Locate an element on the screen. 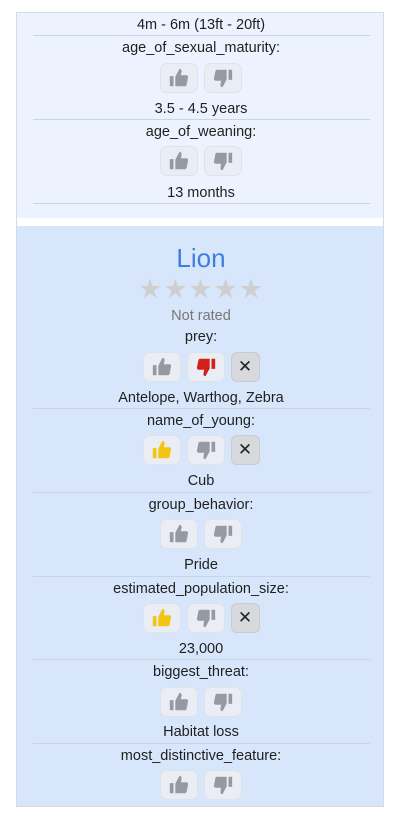 The image size is (406, 834). field-value: 3.5 - 4.5 years is located at coordinates (201, 109).